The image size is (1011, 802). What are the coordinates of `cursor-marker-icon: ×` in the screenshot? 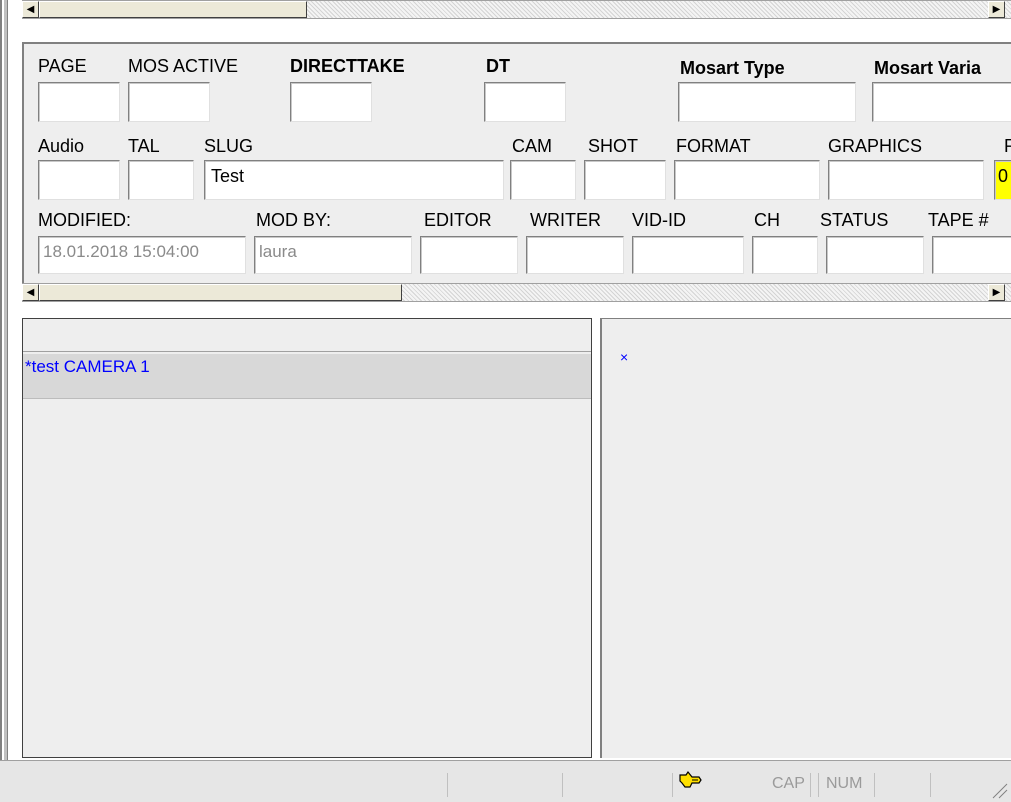 It's located at (624, 357).